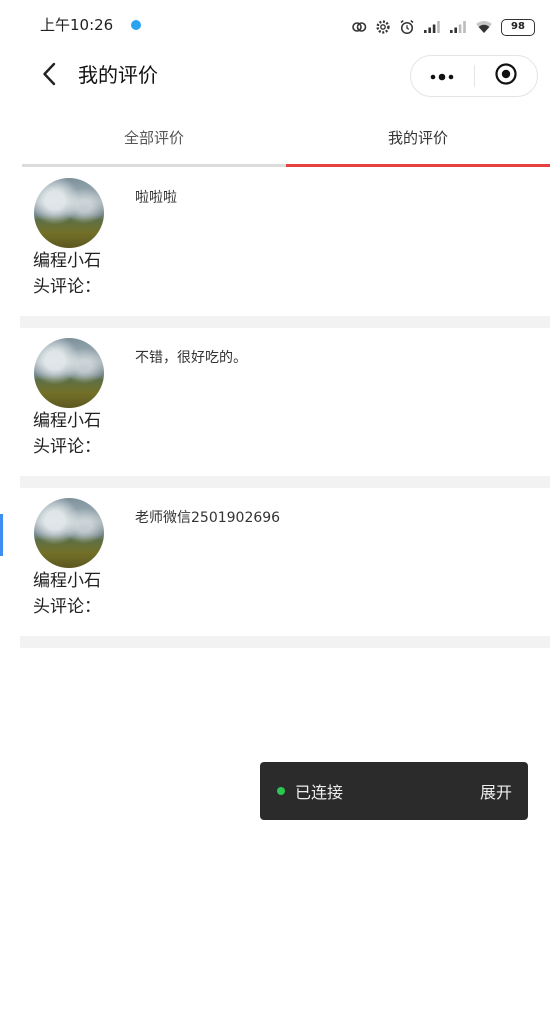  What do you see at coordinates (484, 27) in the screenshot?
I see `wifi-icon` at bounding box center [484, 27].